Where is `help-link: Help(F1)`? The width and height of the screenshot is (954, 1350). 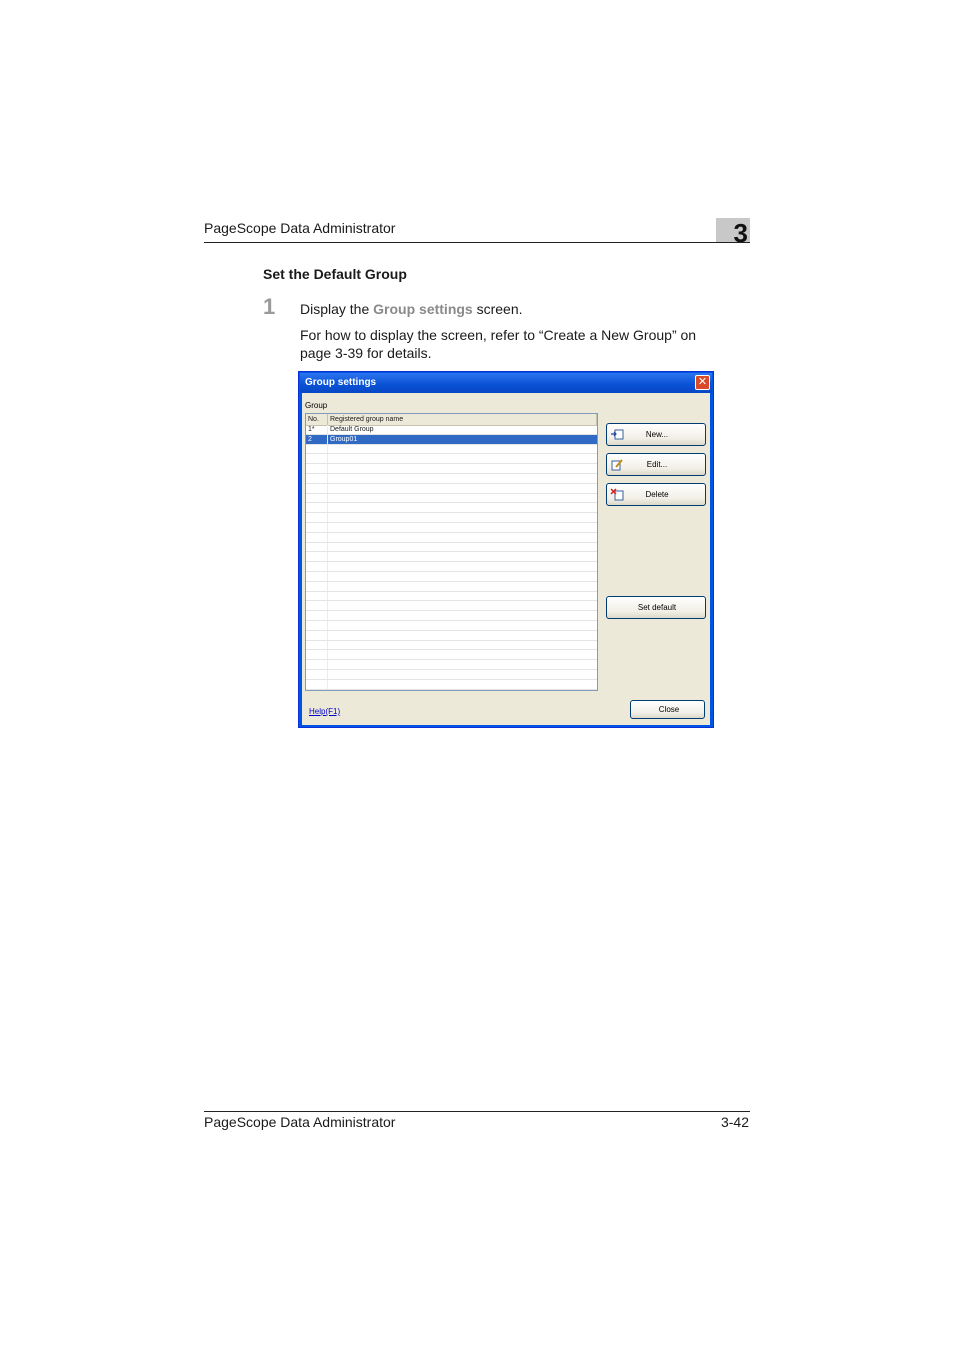 help-link: Help(F1) is located at coordinates (324, 711).